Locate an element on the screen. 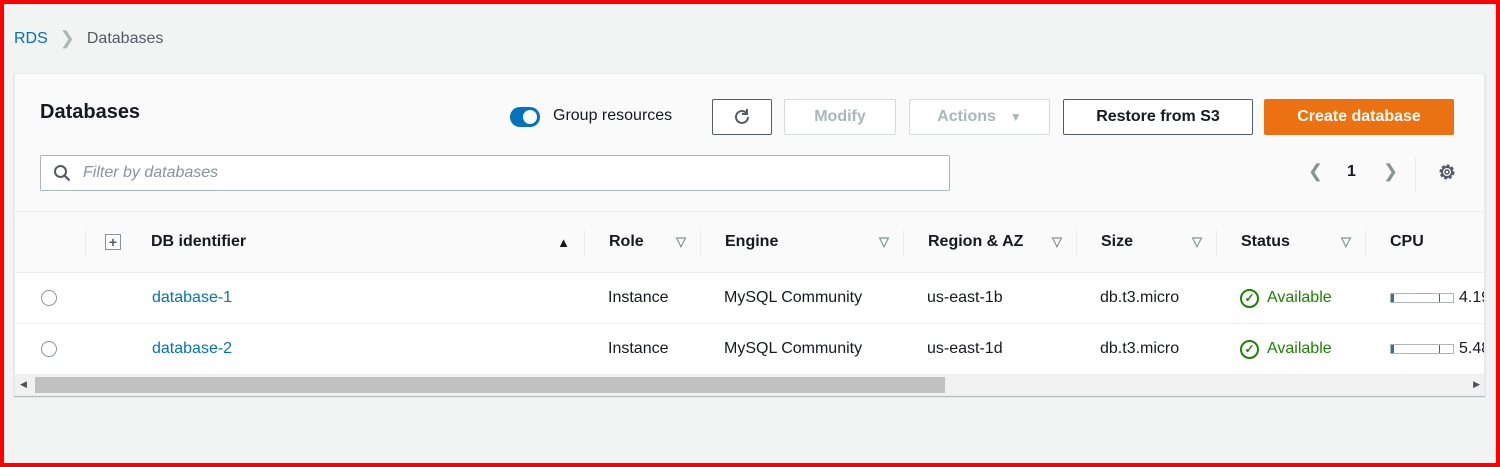  divider is located at coordinates (1415, 174).